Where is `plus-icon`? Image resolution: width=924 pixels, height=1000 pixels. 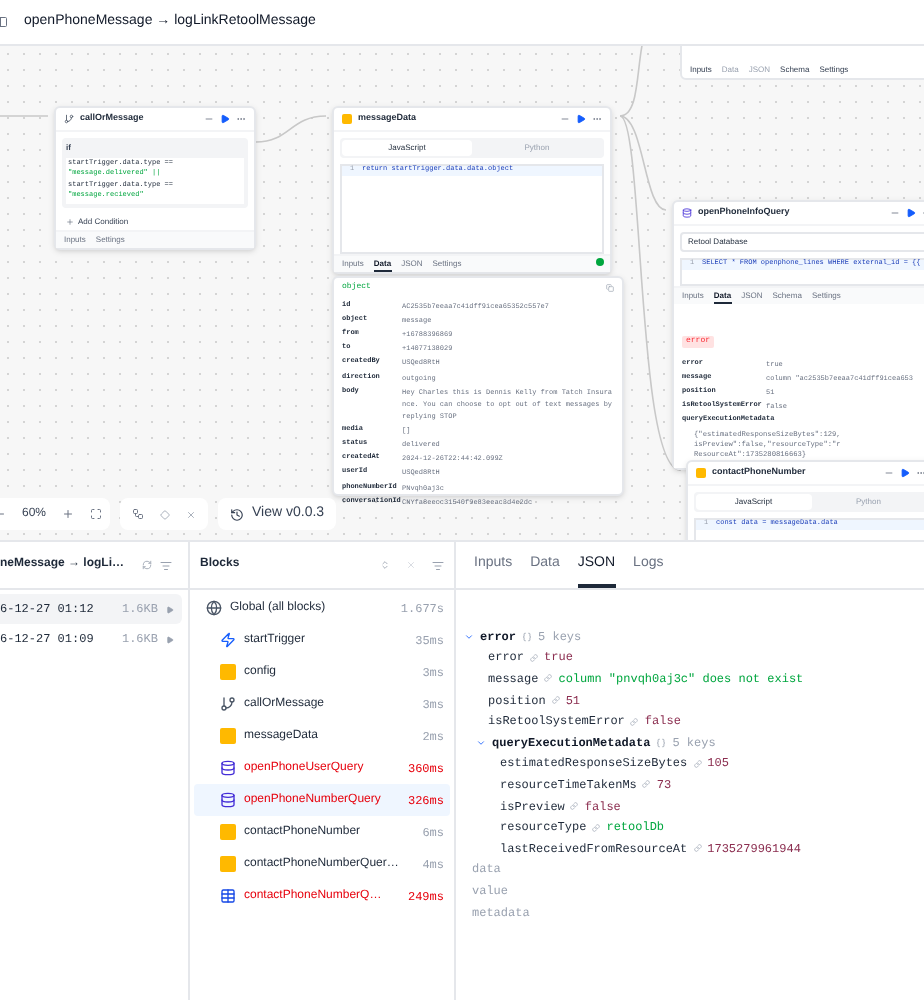 plus-icon is located at coordinates (70, 222).